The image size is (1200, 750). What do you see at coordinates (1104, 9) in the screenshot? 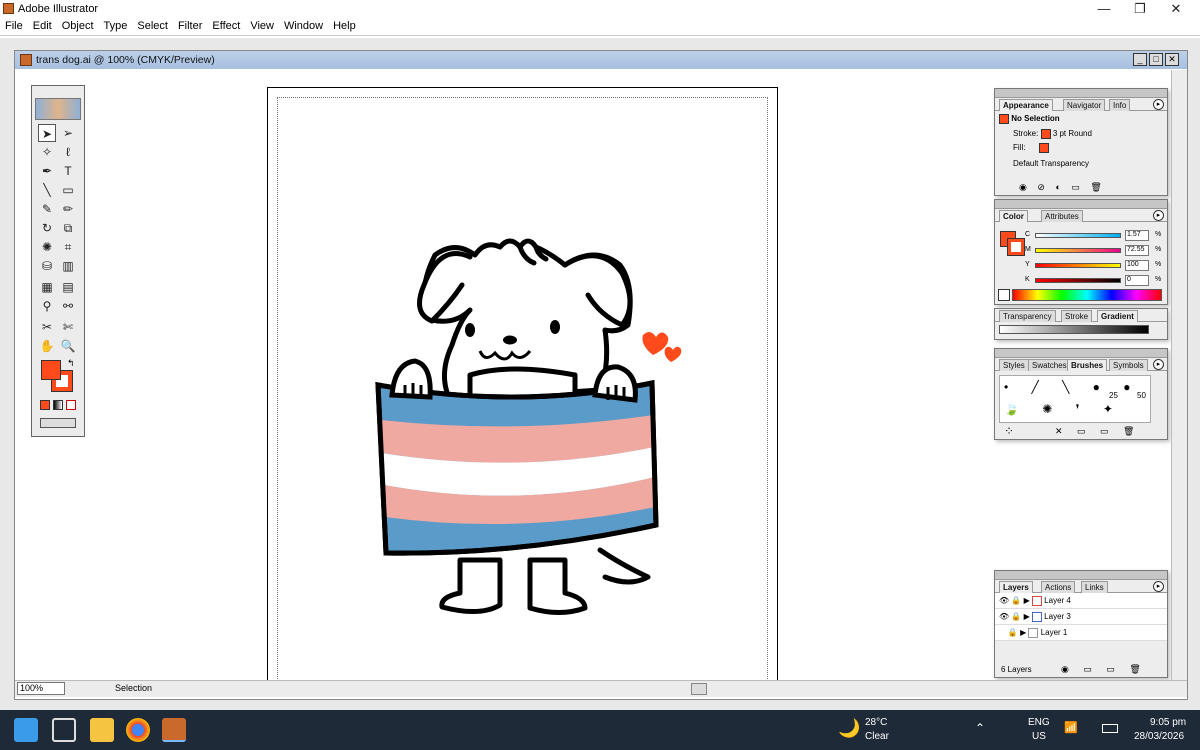
I see `minimize-button: —` at bounding box center [1104, 9].